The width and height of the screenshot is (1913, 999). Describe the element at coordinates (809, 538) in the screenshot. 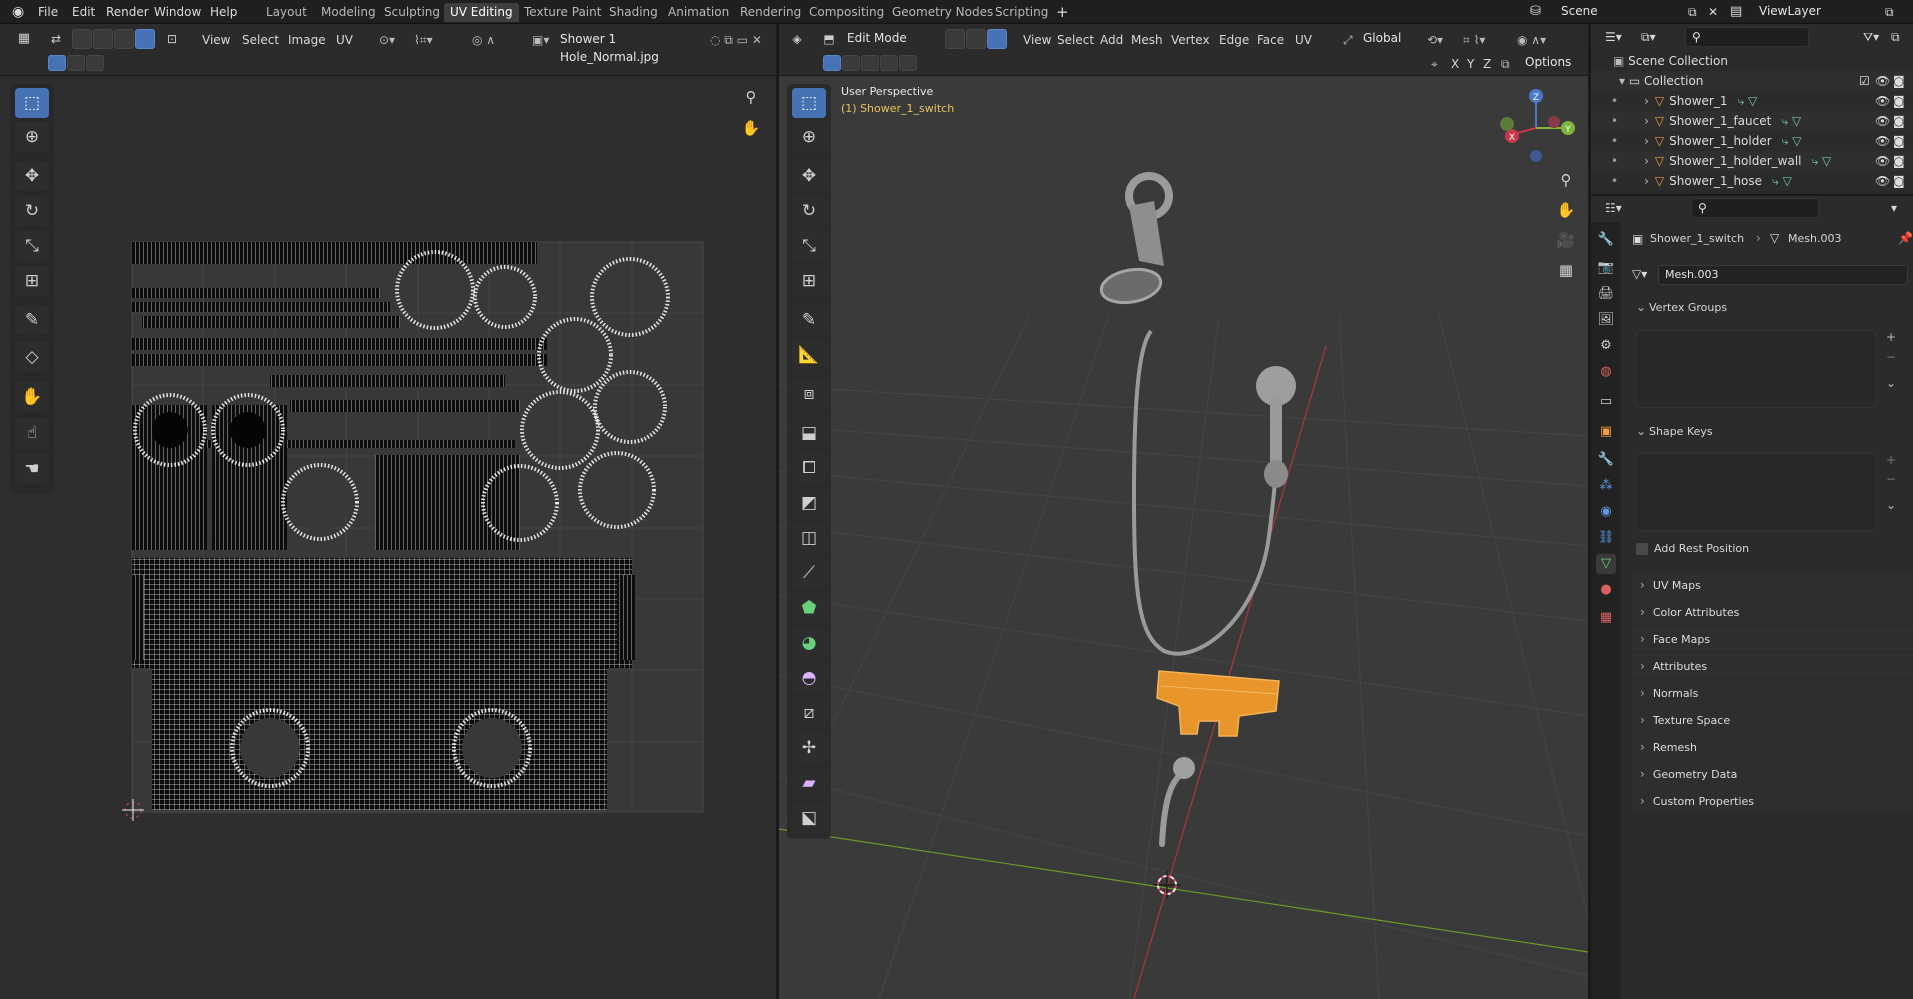

I see `loop-cut-tool-icon: ◫` at that location.